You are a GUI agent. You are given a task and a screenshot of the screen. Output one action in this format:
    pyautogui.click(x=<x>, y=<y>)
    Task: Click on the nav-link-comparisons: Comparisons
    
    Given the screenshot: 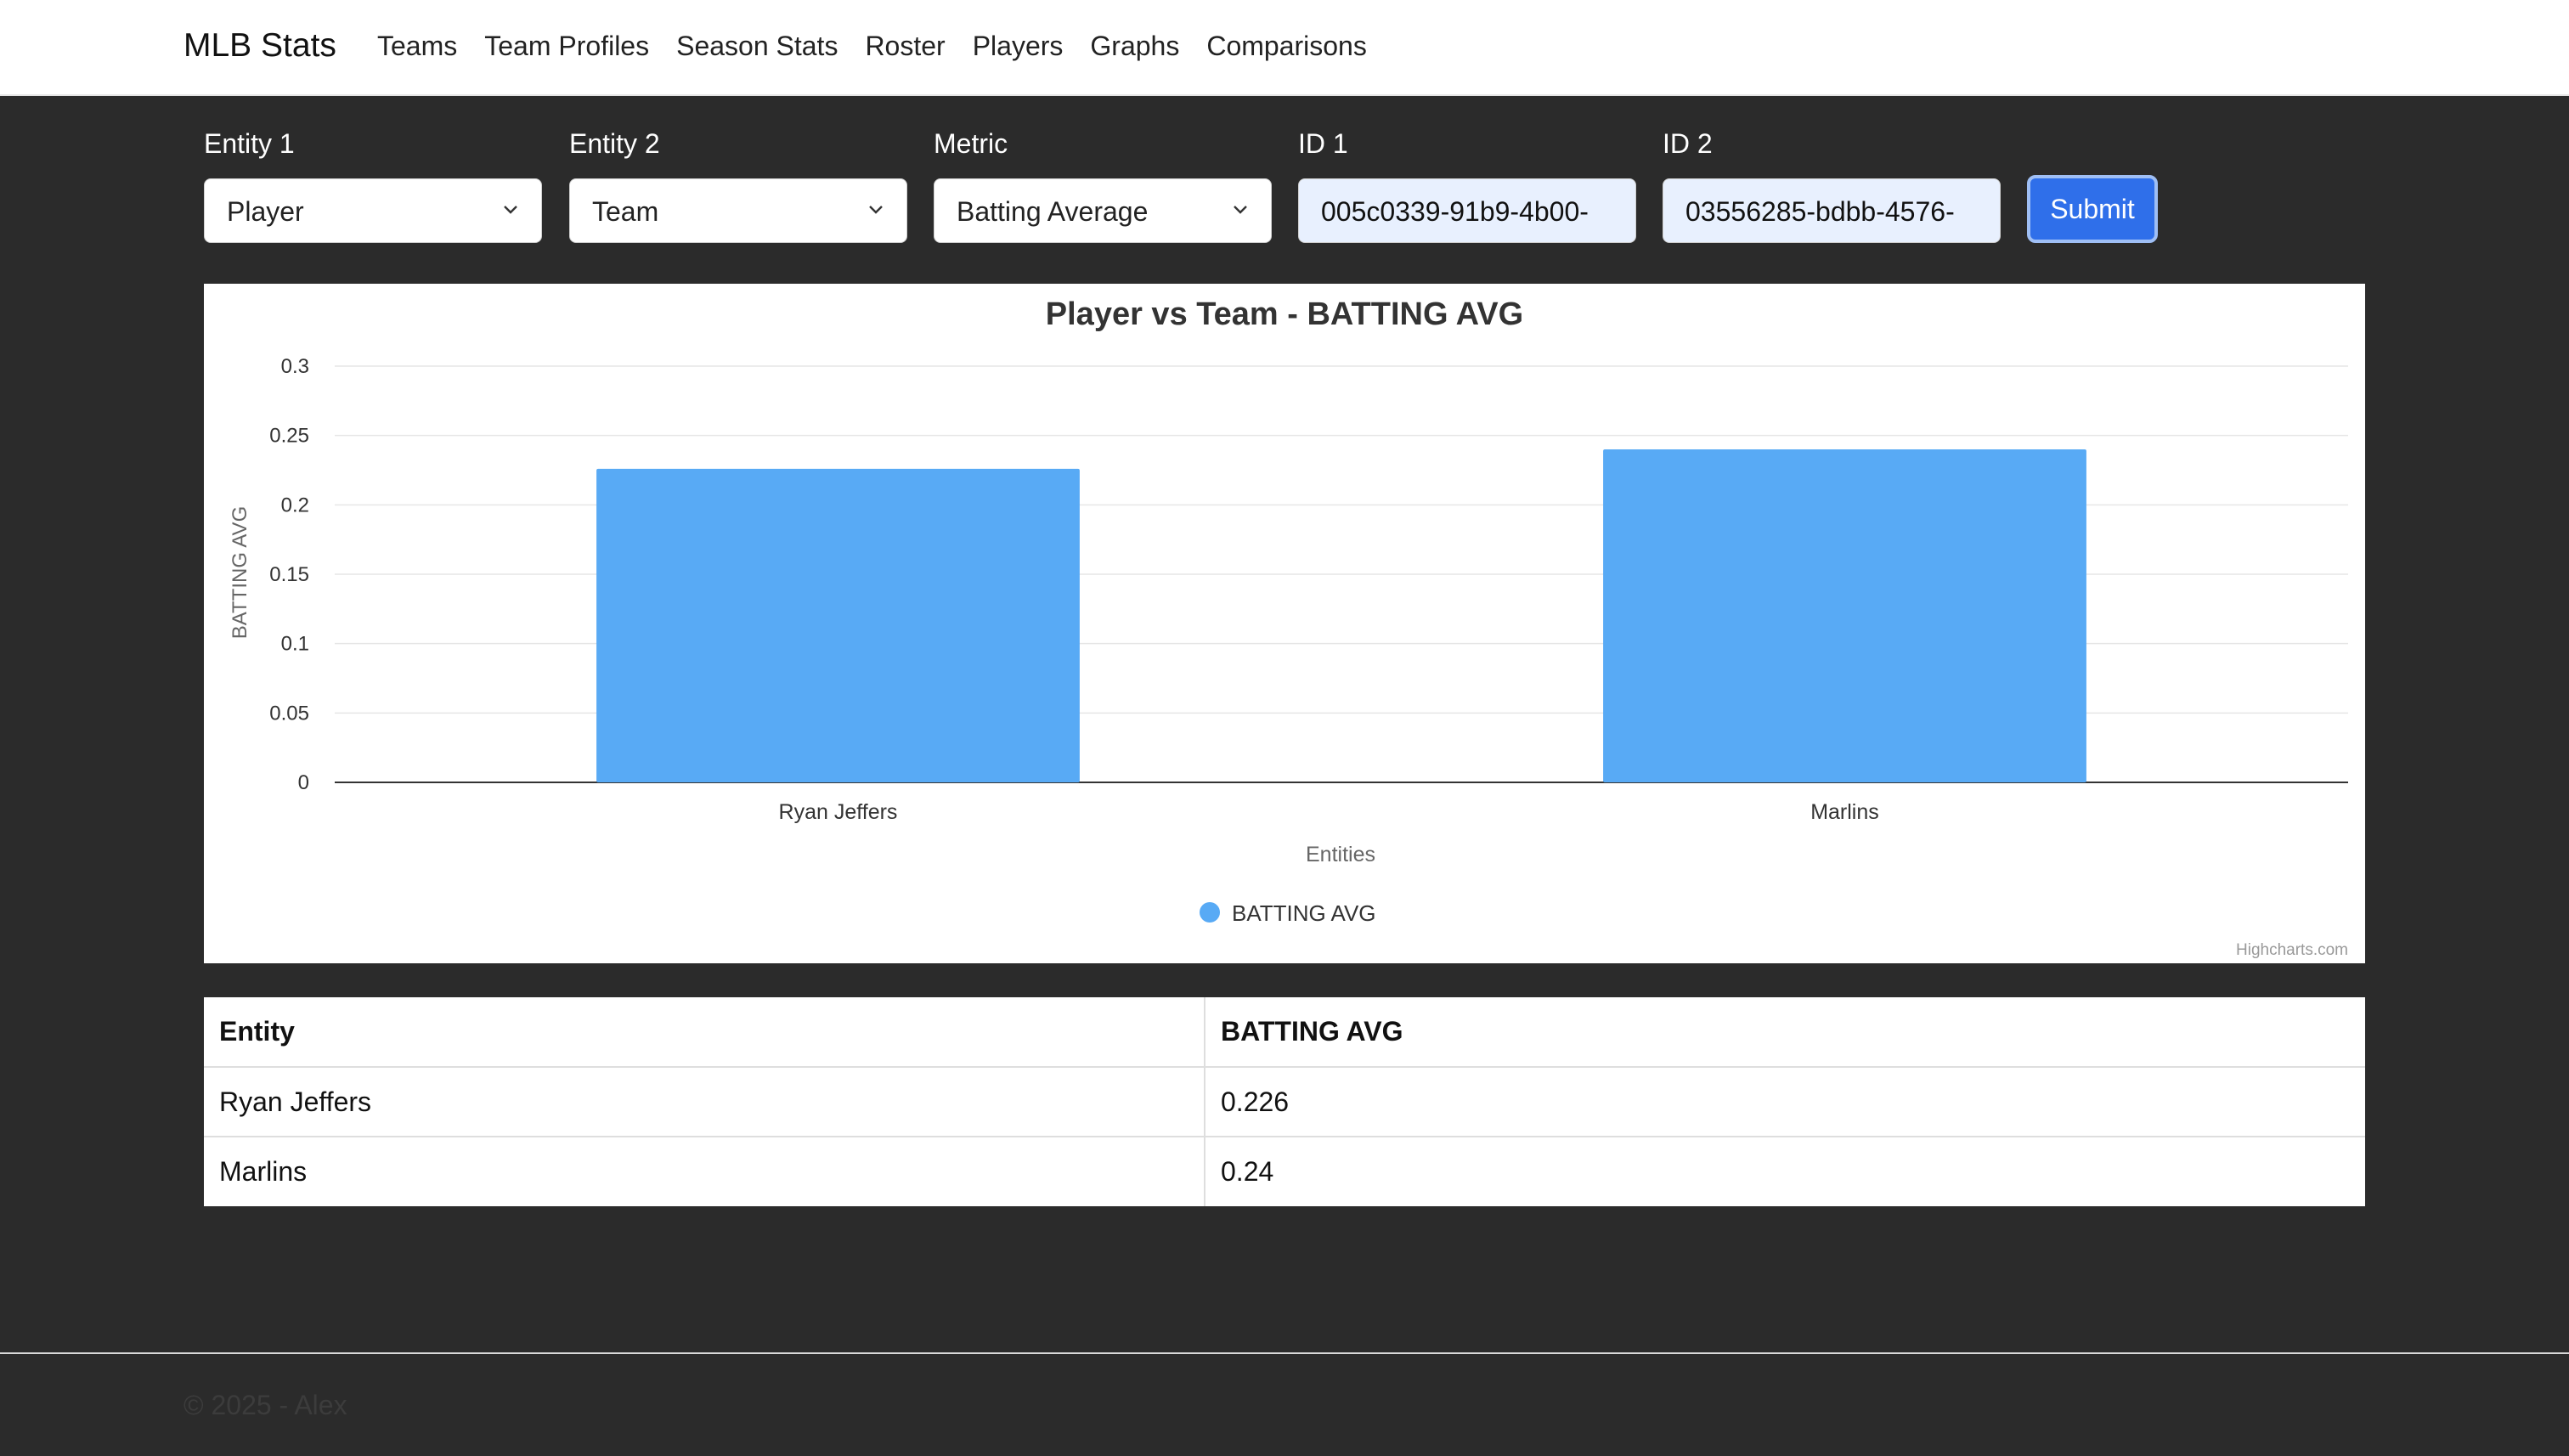 What is the action you would take?
    pyautogui.click(x=1287, y=47)
    